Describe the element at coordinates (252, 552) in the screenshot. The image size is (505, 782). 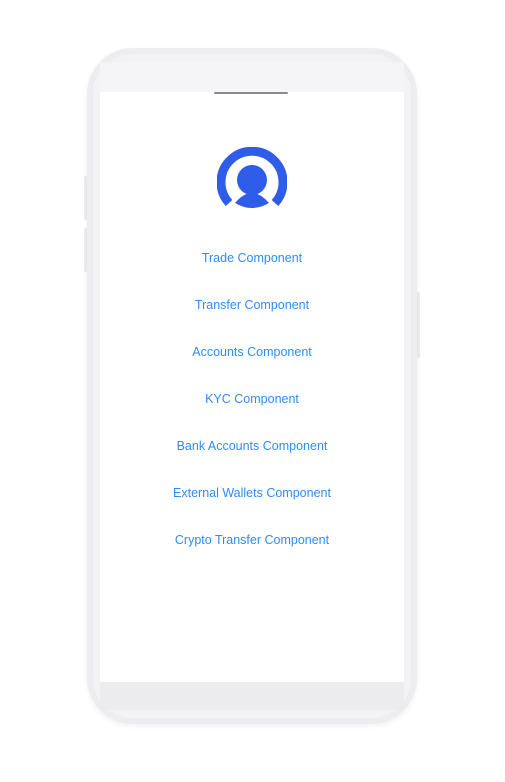
I see `menu-item-crypto-transfer: Crypto Transfer Component` at that location.